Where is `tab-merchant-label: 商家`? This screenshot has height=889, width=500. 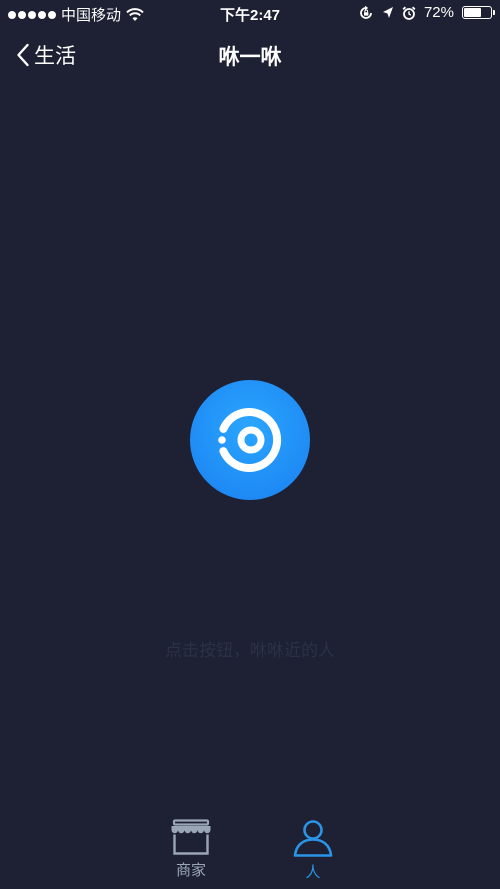 tab-merchant-label: 商家 is located at coordinates (190, 870).